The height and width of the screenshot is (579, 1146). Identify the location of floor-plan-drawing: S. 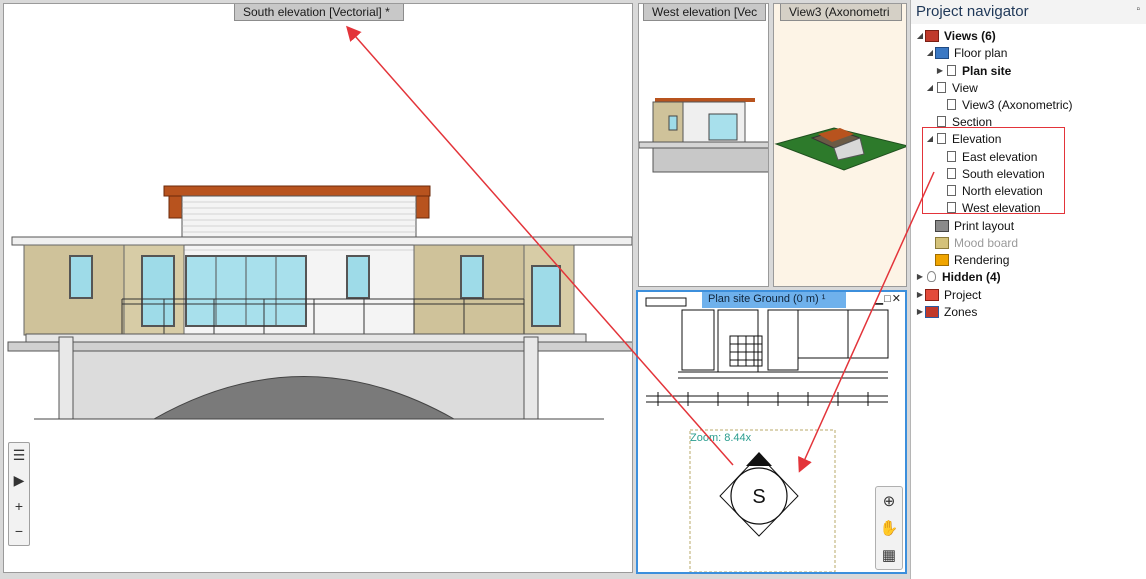
(767, 434).